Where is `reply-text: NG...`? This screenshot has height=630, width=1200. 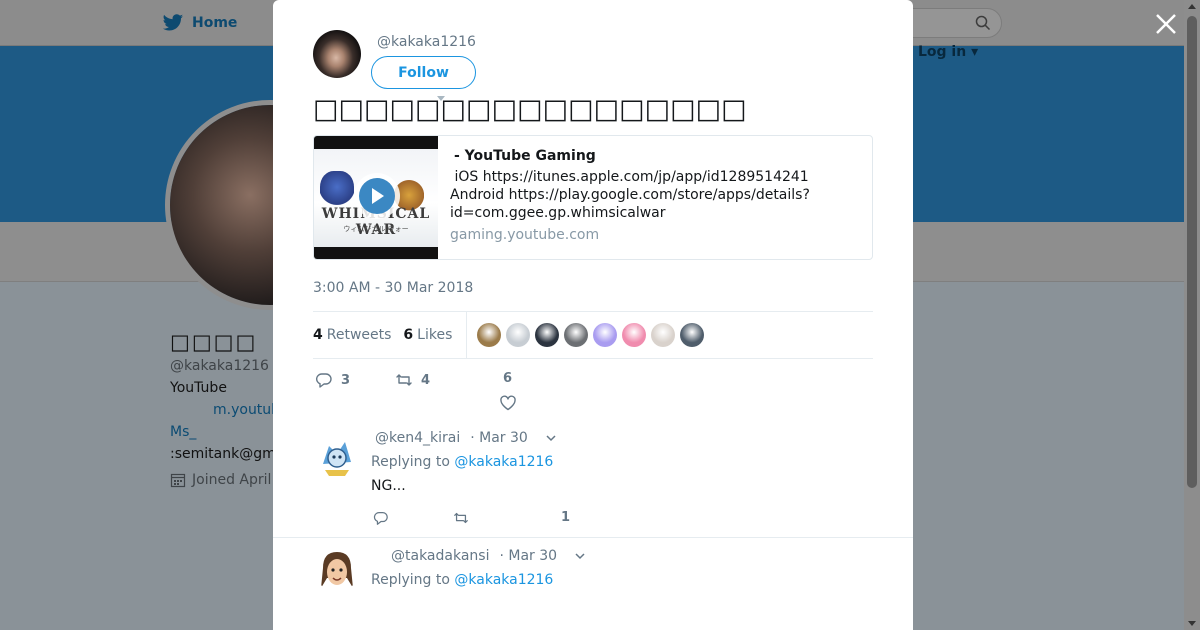 reply-text: NG... is located at coordinates (388, 486).